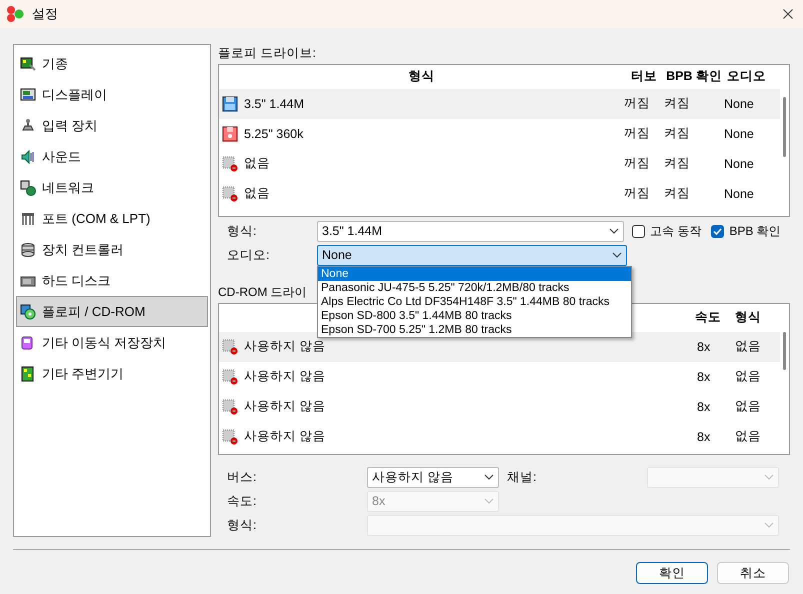 The height and width of the screenshot is (594, 803). I want to click on monitor-icon, so click(28, 94).